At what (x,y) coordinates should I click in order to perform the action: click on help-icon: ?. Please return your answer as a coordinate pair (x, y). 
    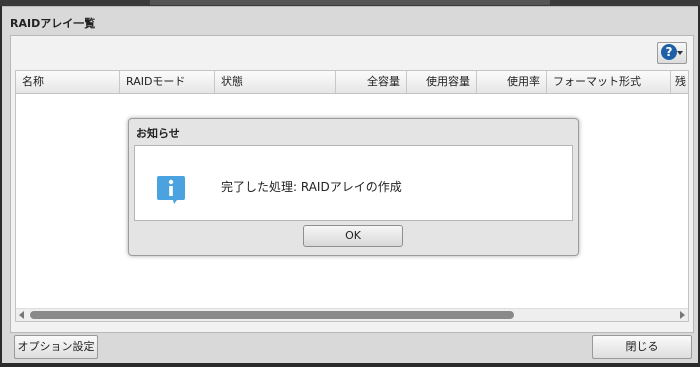
    Looking at the image, I should click on (669, 52).